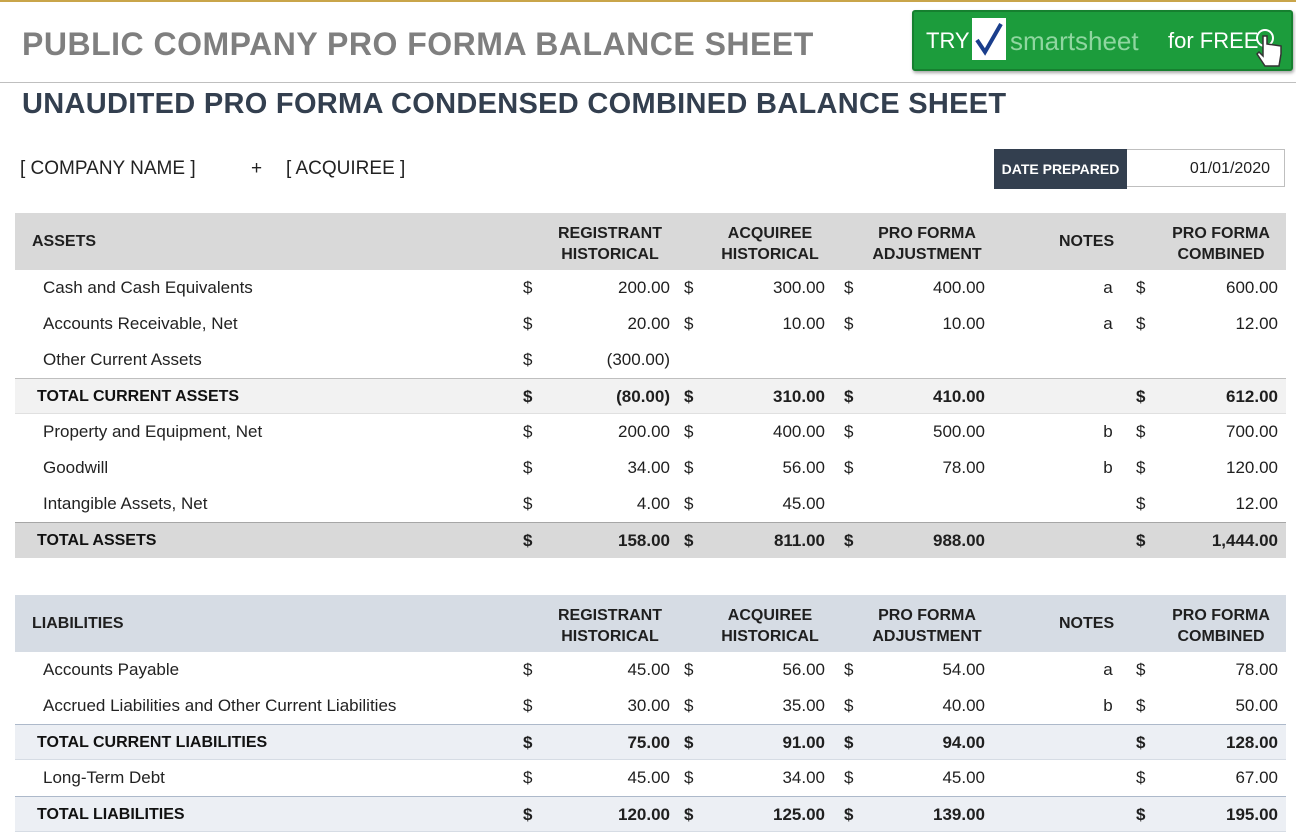 This screenshot has width=1296, height=833. What do you see at coordinates (920, 288) in the screenshot?
I see `adjustment-value-cell: 400.00` at bounding box center [920, 288].